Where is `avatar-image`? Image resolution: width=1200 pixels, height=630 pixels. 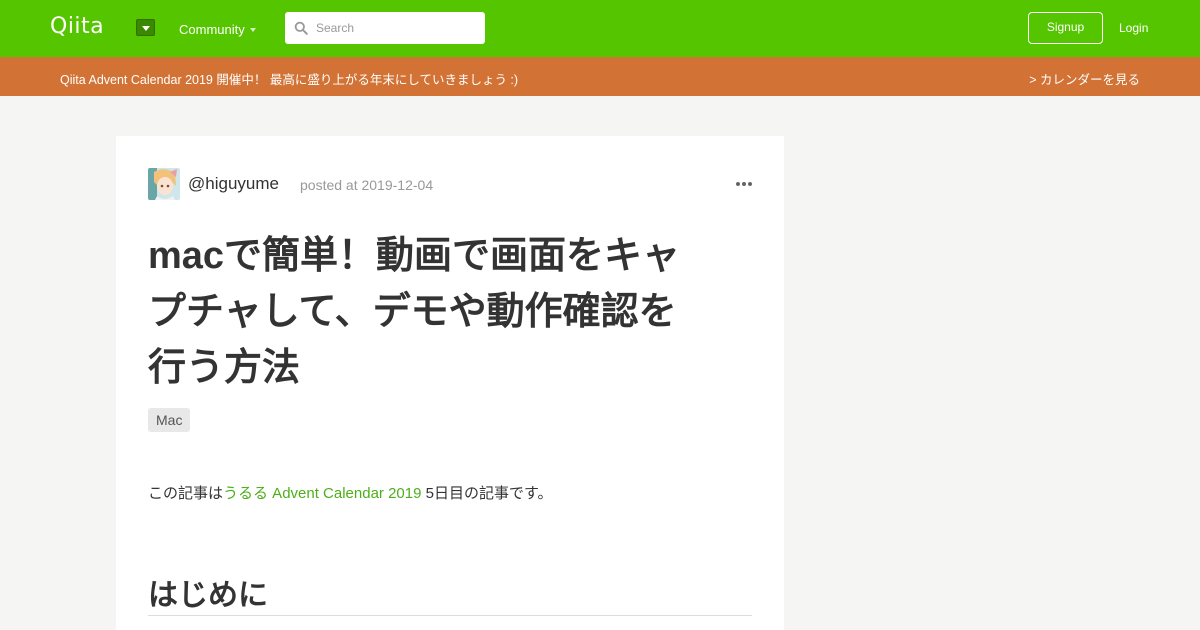 avatar-image is located at coordinates (164, 184).